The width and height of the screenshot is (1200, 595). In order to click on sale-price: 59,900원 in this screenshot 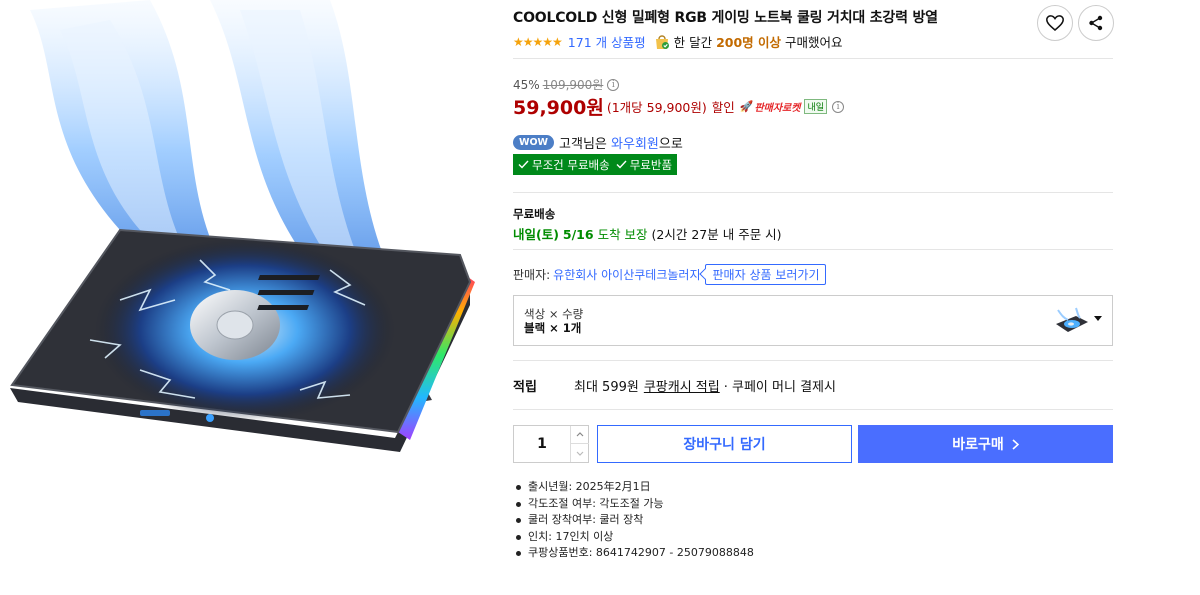, I will do `click(558, 108)`.